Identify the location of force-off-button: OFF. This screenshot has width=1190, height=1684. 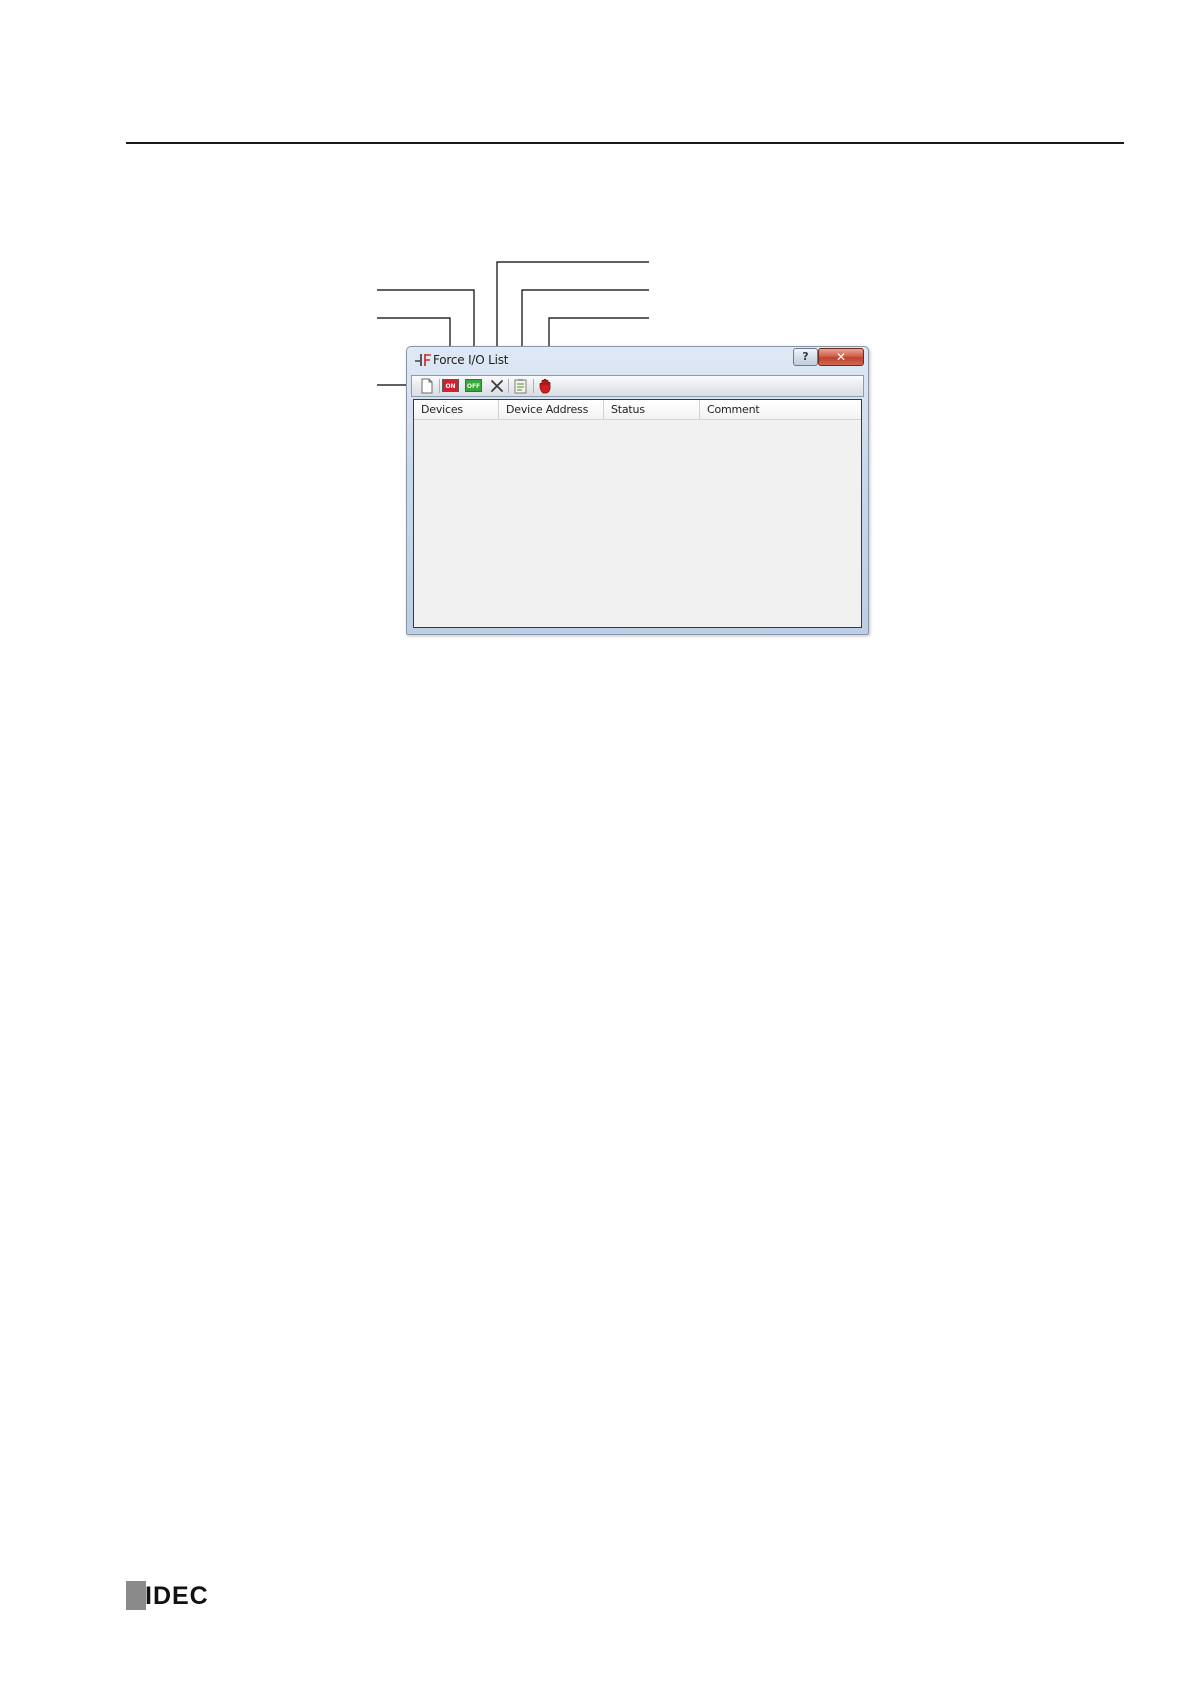
(474, 386).